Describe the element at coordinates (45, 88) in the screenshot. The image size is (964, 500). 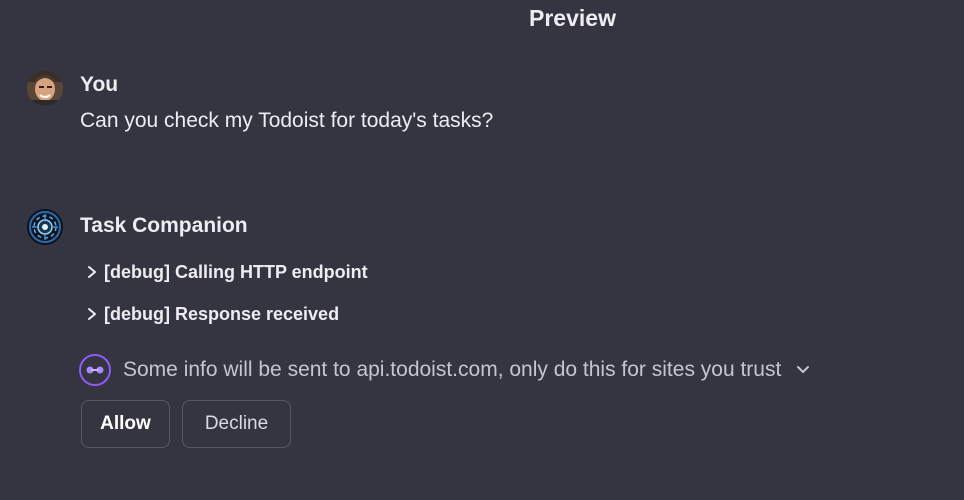
I see `user-avatar` at that location.